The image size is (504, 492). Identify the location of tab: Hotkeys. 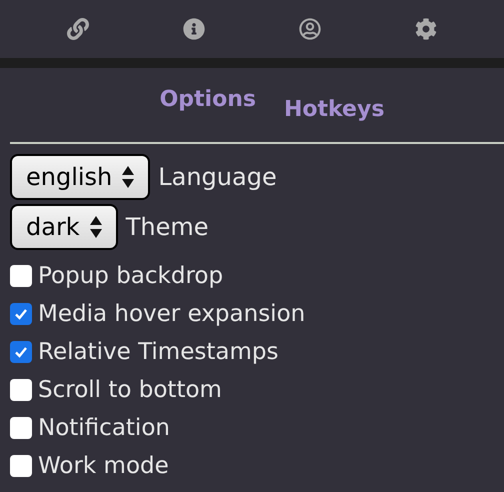
(334, 109).